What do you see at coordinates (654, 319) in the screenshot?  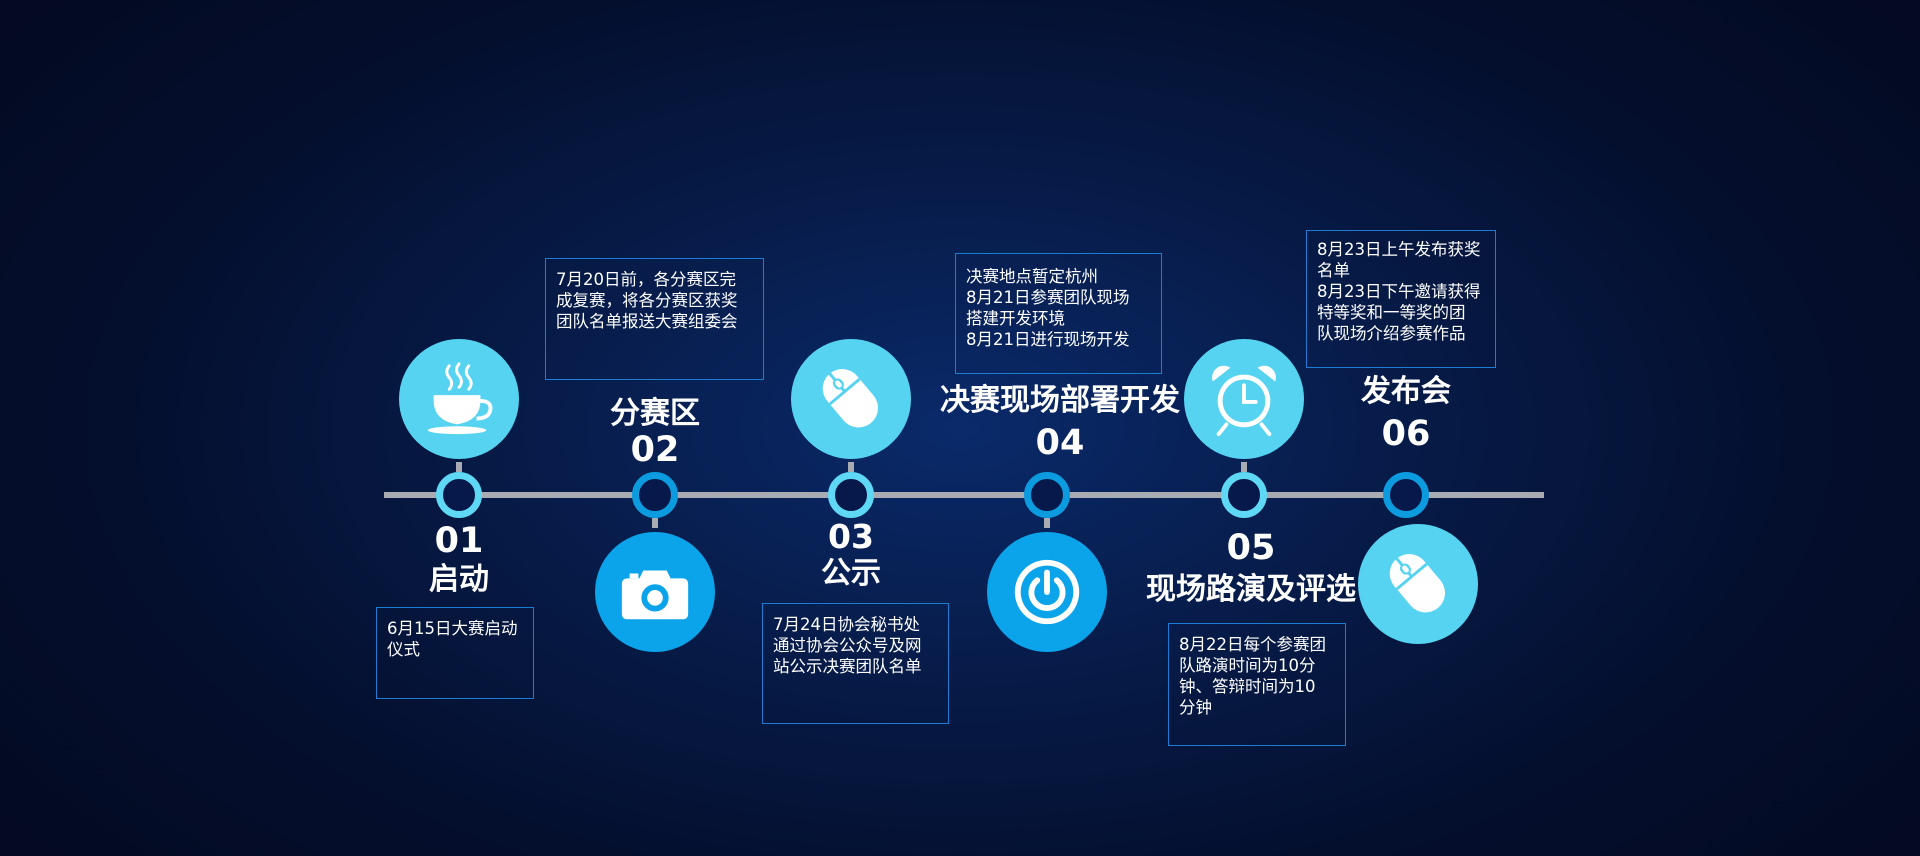 I see `step-02-description: 7月20日前，各分赛区完 成复赛，将各分赛区获奖 团队名单报送大赛组委会` at bounding box center [654, 319].